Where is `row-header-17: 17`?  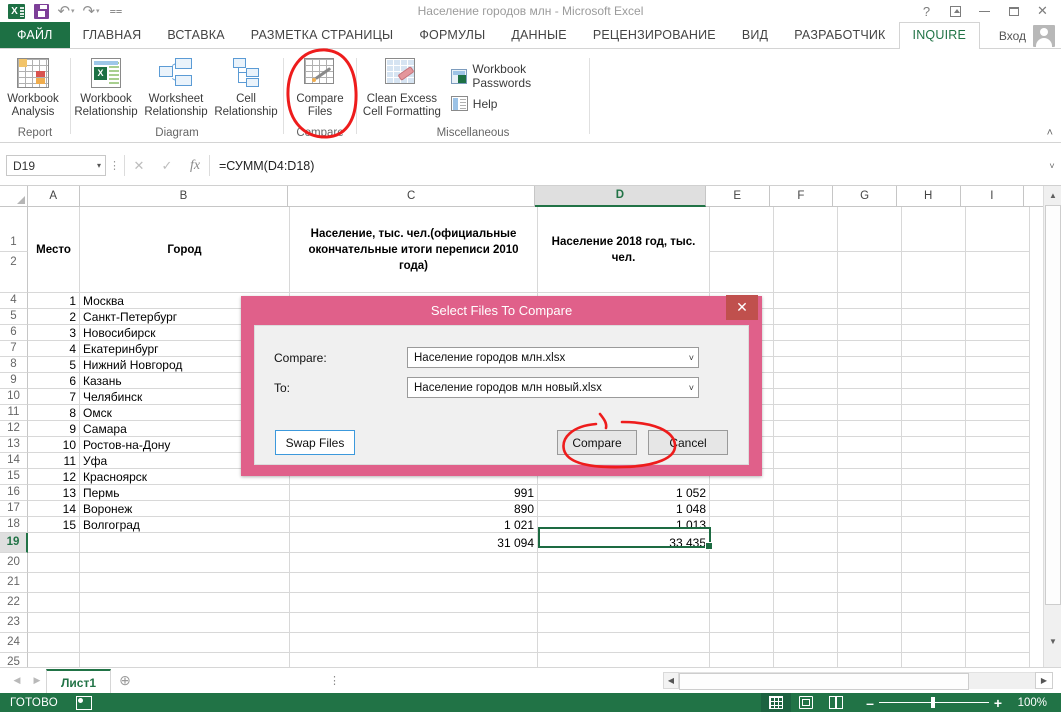 row-header-17: 17 is located at coordinates (14, 509).